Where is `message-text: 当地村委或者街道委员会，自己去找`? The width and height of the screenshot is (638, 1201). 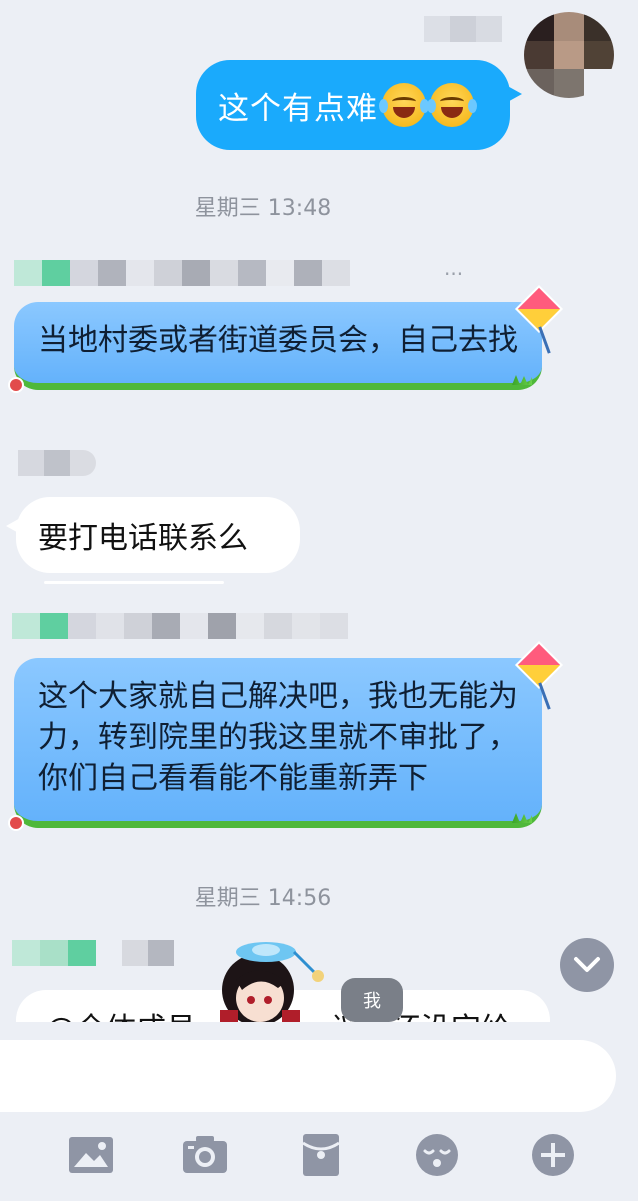
message-text: 当地村委或者街道委员会，自己去找 is located at coordinates (278, 340).